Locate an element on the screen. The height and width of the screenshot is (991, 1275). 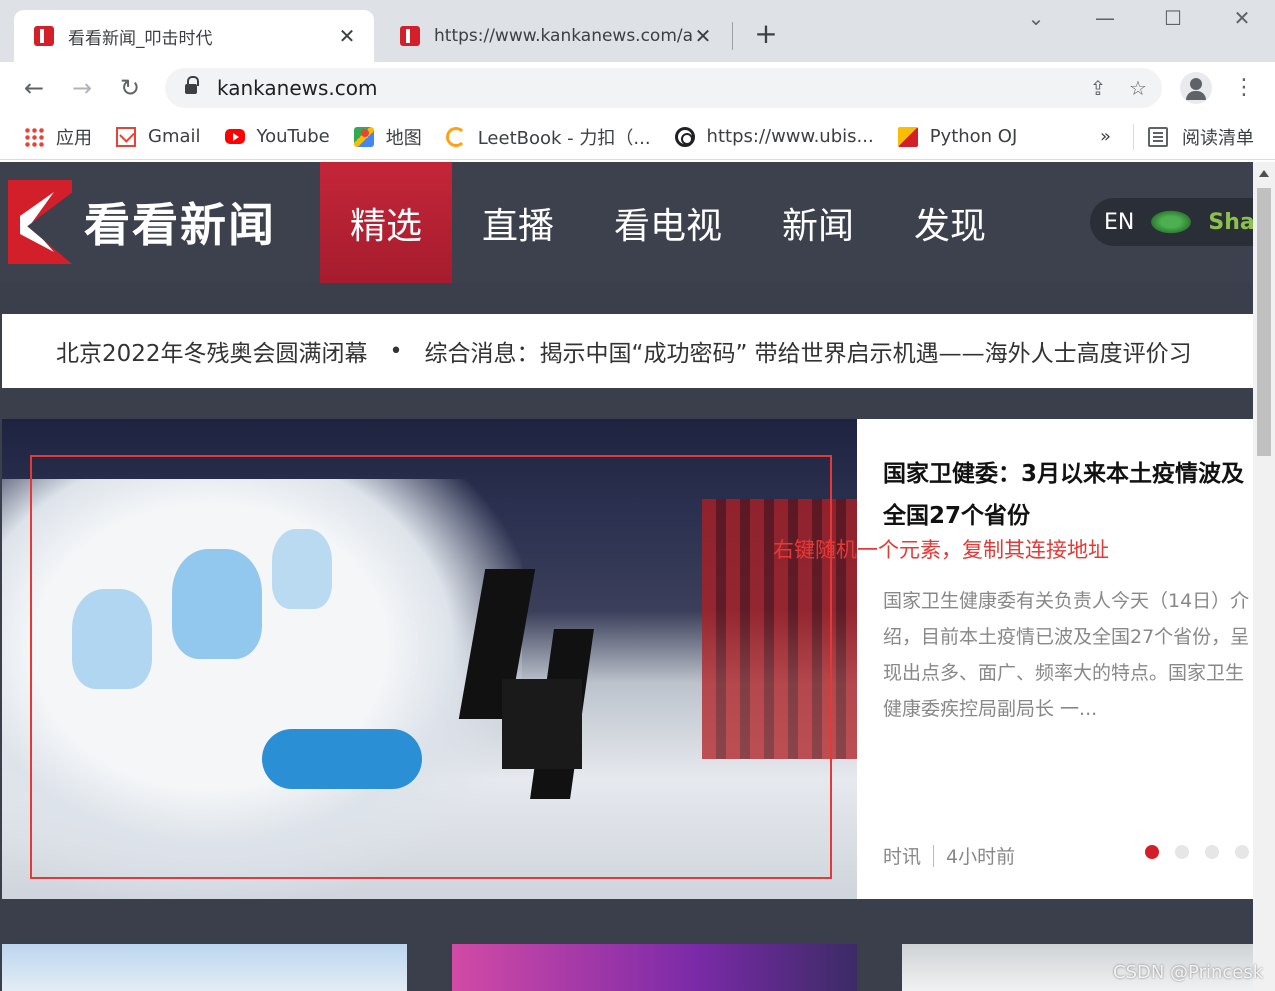
bookmark-apps: 应用 is located at coordinates (58, 137).